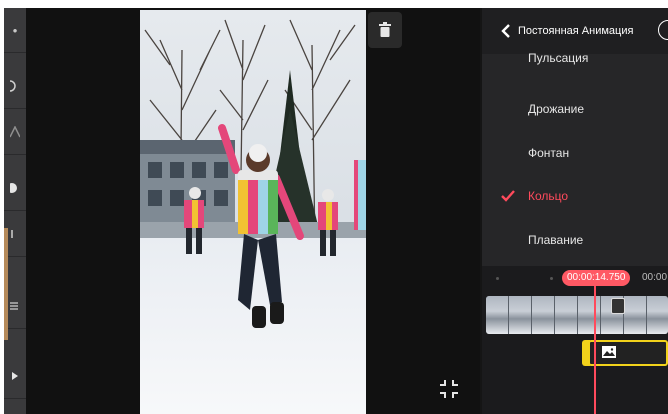 This screenshot has height=414, width=668. I want to click on transition-button, so click(618, 306).